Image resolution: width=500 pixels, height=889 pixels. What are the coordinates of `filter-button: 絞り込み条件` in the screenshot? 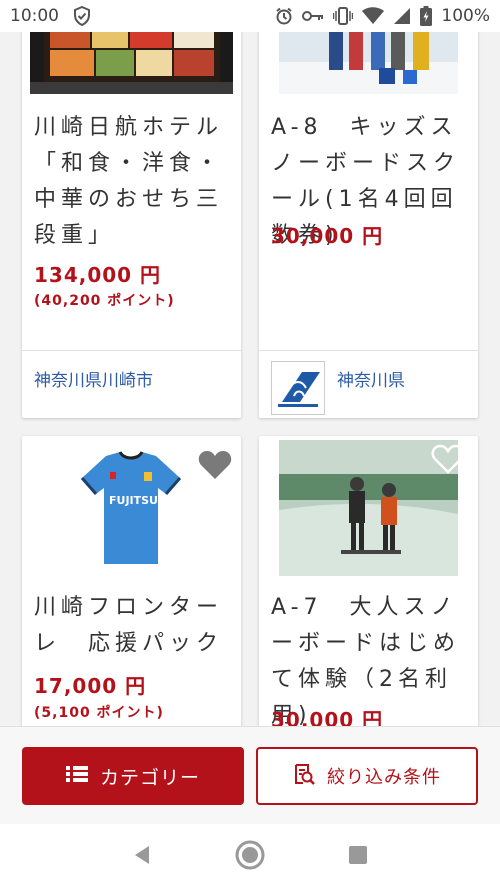 It's located at (367, 776).